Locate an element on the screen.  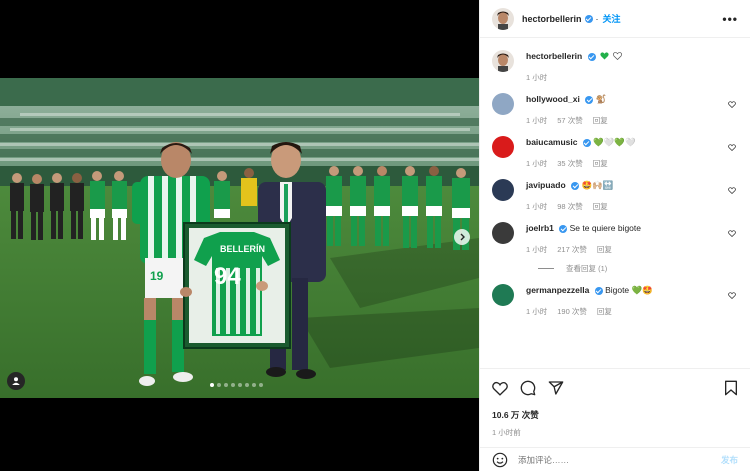
next-image-button is located at coordinates (462, 237).